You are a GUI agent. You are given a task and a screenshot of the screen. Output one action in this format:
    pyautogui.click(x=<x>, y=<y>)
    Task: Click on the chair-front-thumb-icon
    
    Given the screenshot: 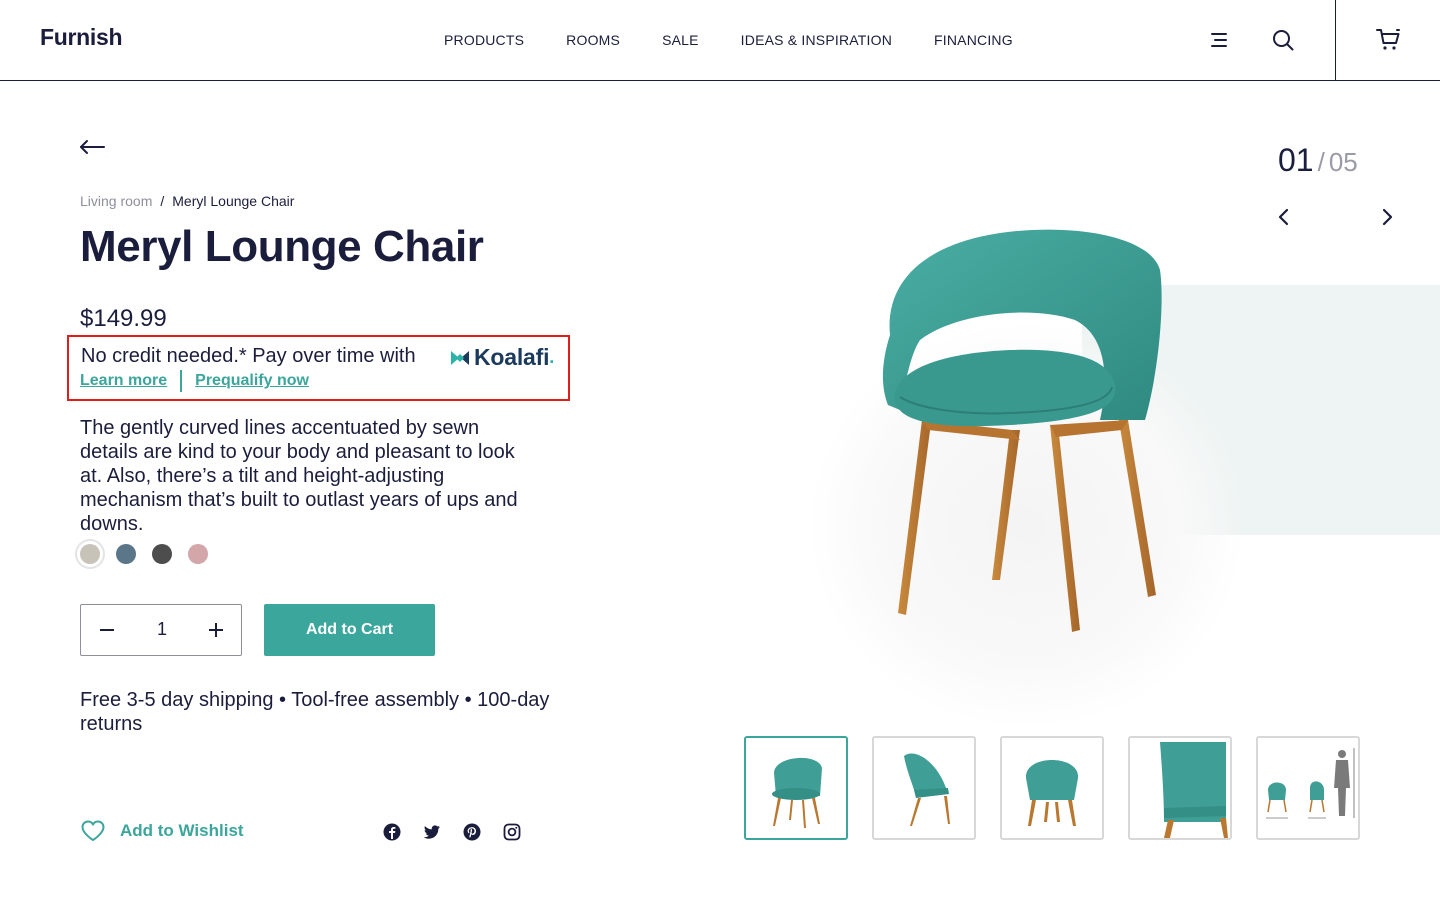 What is the action you would take?
    pyautogui.click(x=797, y=792)
    